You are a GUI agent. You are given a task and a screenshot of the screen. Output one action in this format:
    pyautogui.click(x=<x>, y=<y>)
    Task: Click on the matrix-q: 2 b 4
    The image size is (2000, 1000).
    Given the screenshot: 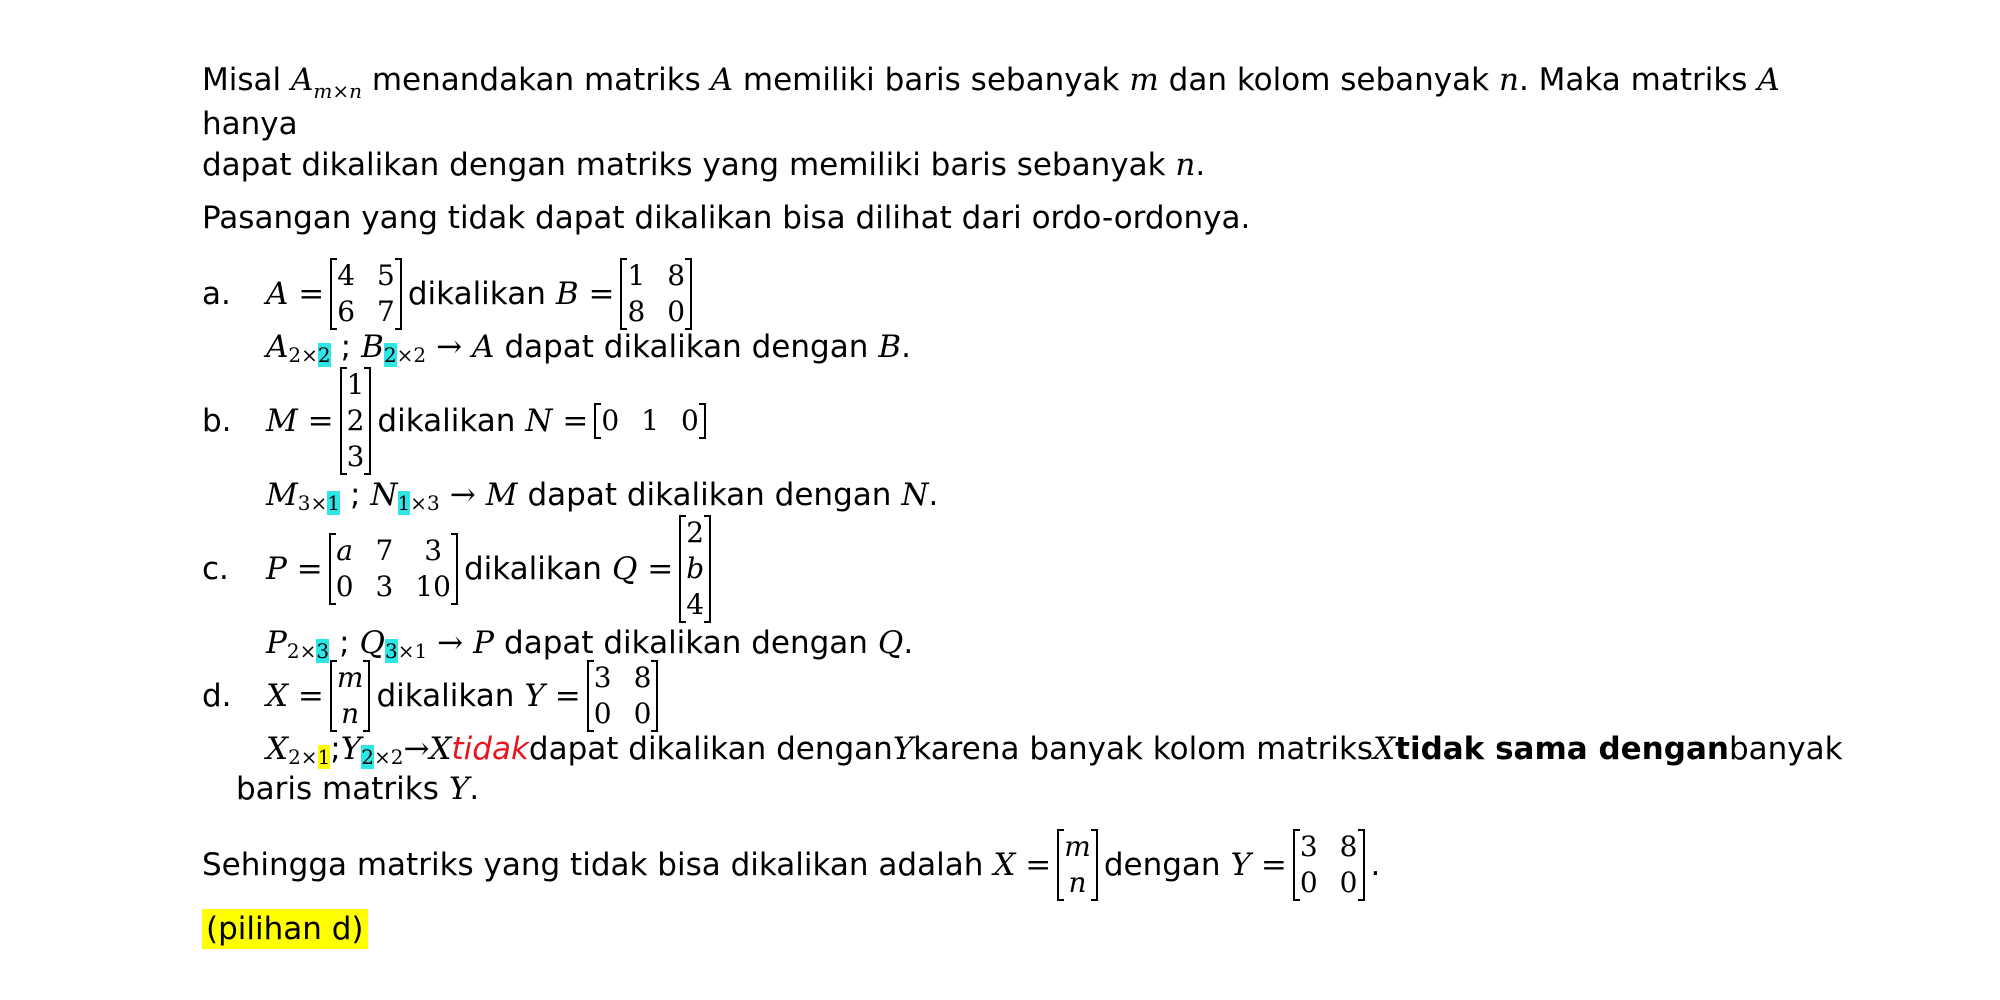 What is the action you would take?
    pyautogui.click(x=695, y=569)
    